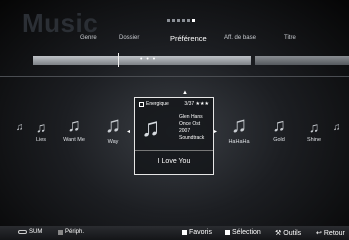 The image size is (349, 240). I want to click on genre: Soundtrack, so click(192, 138).